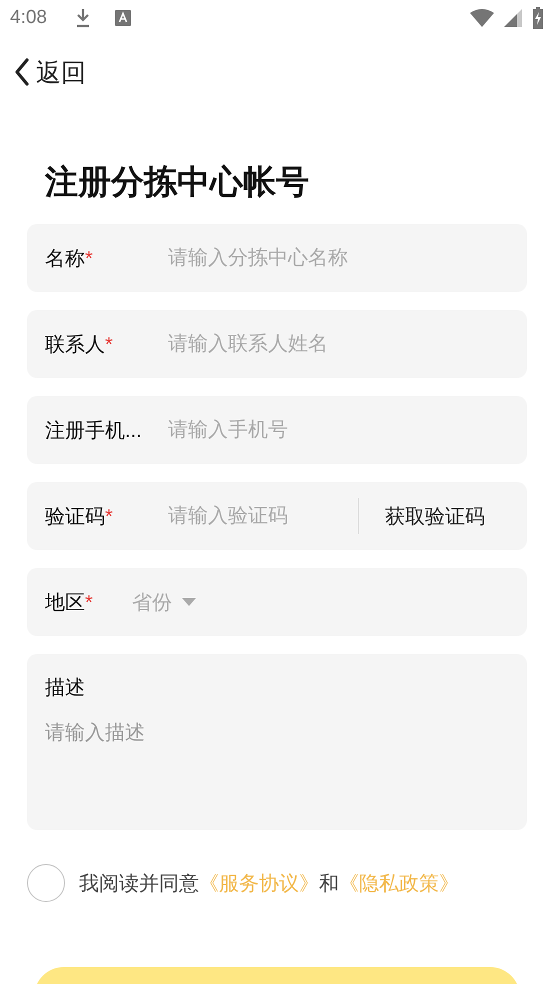 The height and width of the screenshot is (984, 554). Describe the element at coordinates (69, 603) in the screenshot. I see `field-label: 地区*` at that location.